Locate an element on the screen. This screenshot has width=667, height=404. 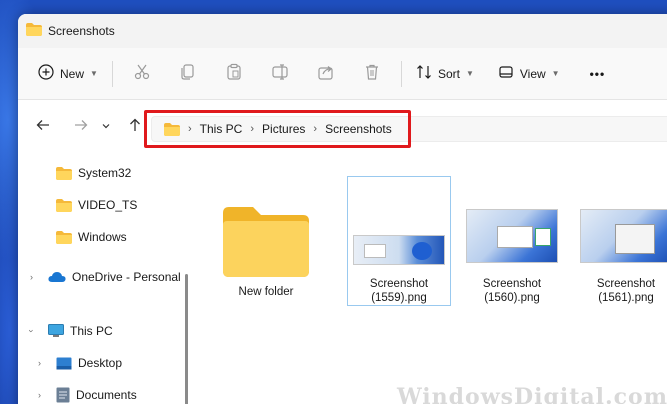
file-name: Screenshot (1559).png is located at coordinates (399, 291).